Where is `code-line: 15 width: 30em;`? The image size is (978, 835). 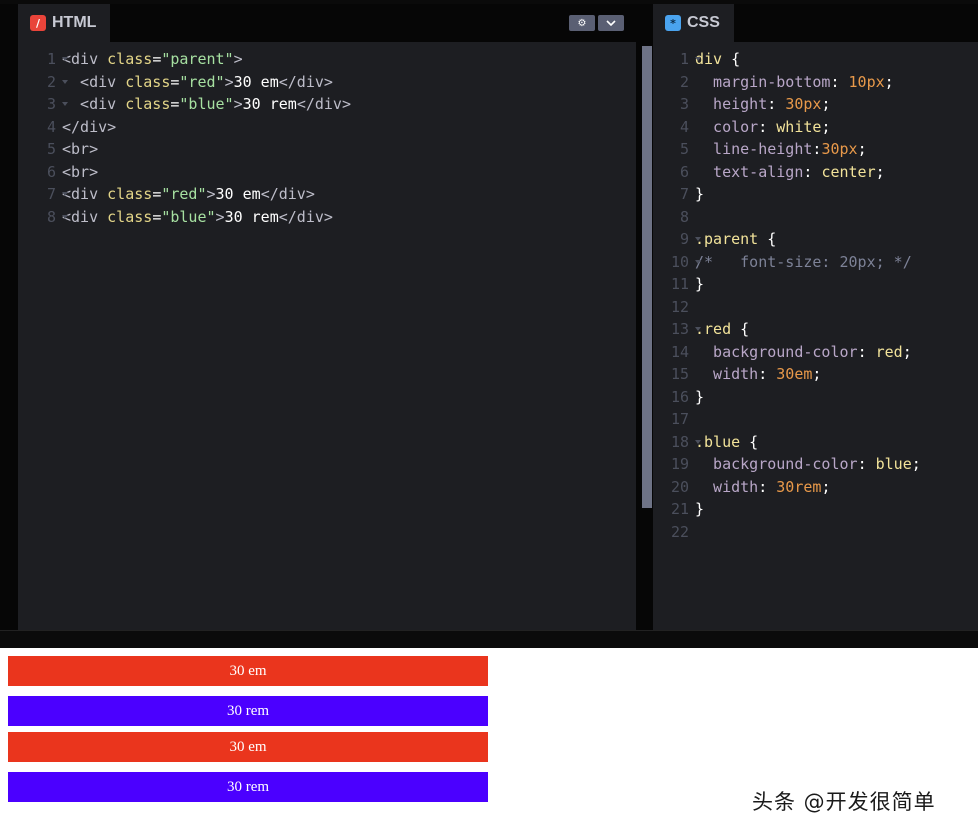
code-line: 15 width: 30em; is located at coordinates (815, 374).